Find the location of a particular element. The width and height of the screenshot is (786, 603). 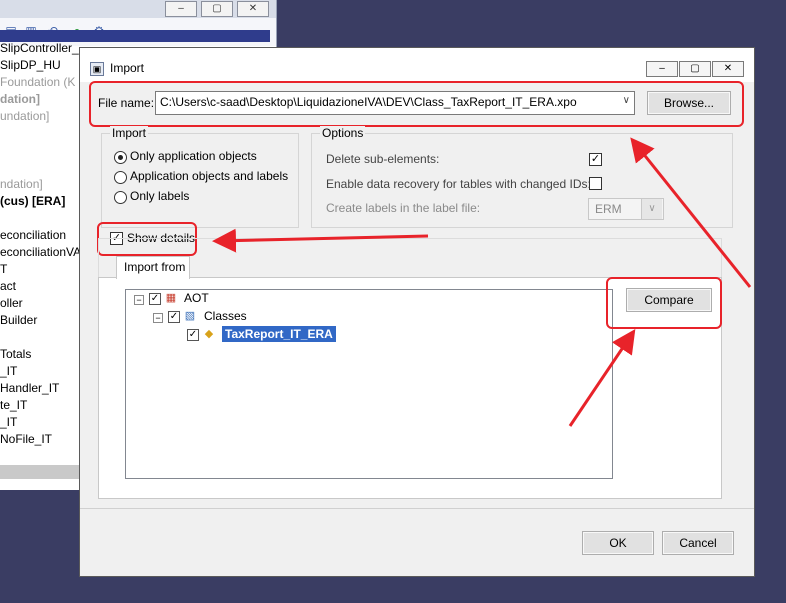

arrow-to-file-name is located at coordinates (691, 212).